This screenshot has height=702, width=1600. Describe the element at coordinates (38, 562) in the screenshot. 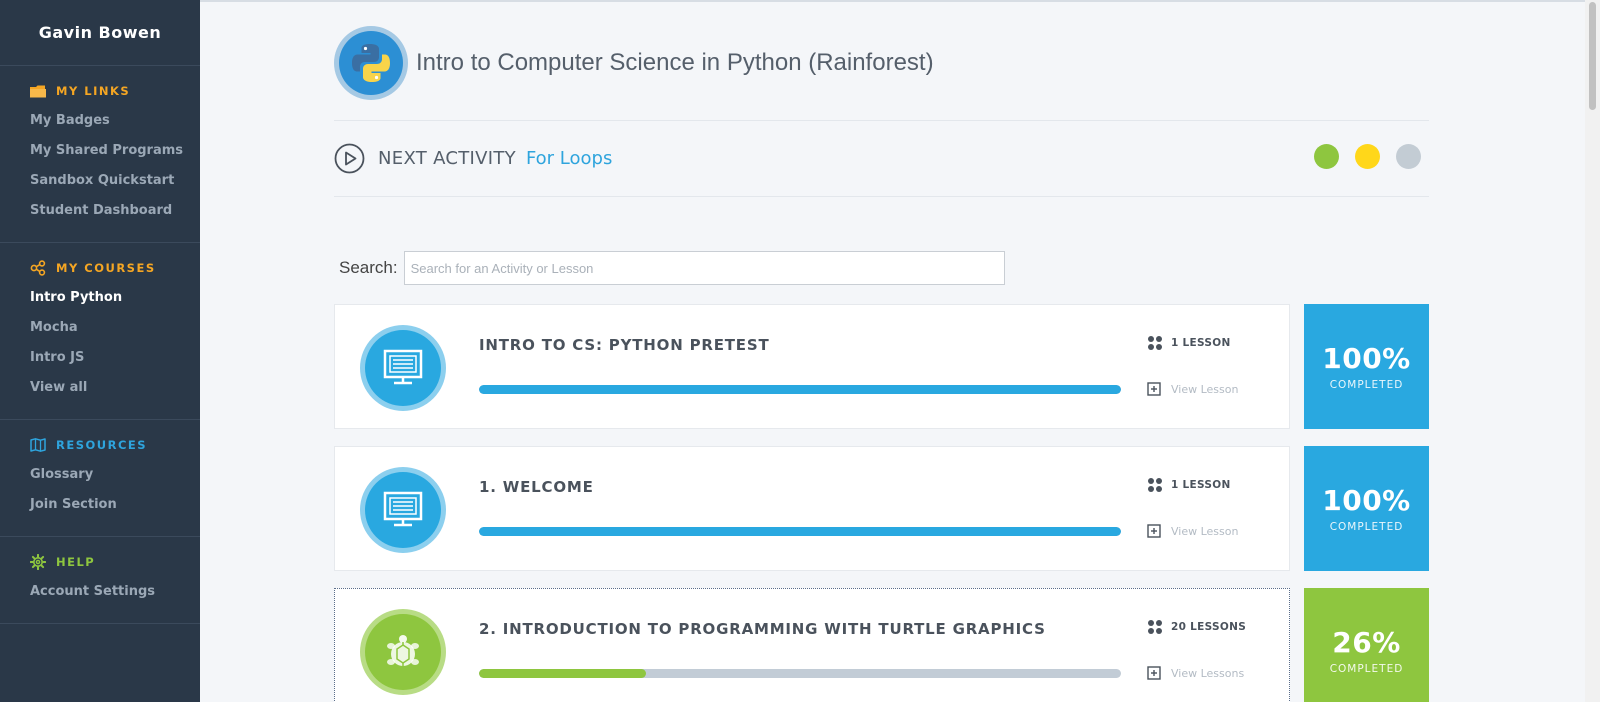

I see `gear-icon` at that location.